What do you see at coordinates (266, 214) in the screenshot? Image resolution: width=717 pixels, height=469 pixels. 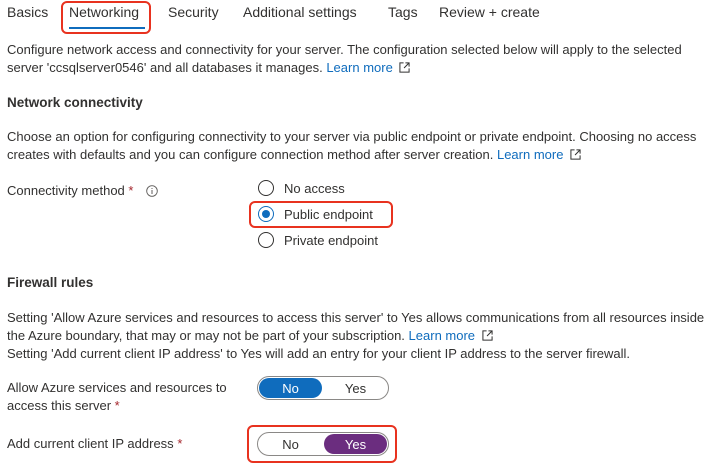 I see `radio-circle-checked` at bounding box center [266, 214].